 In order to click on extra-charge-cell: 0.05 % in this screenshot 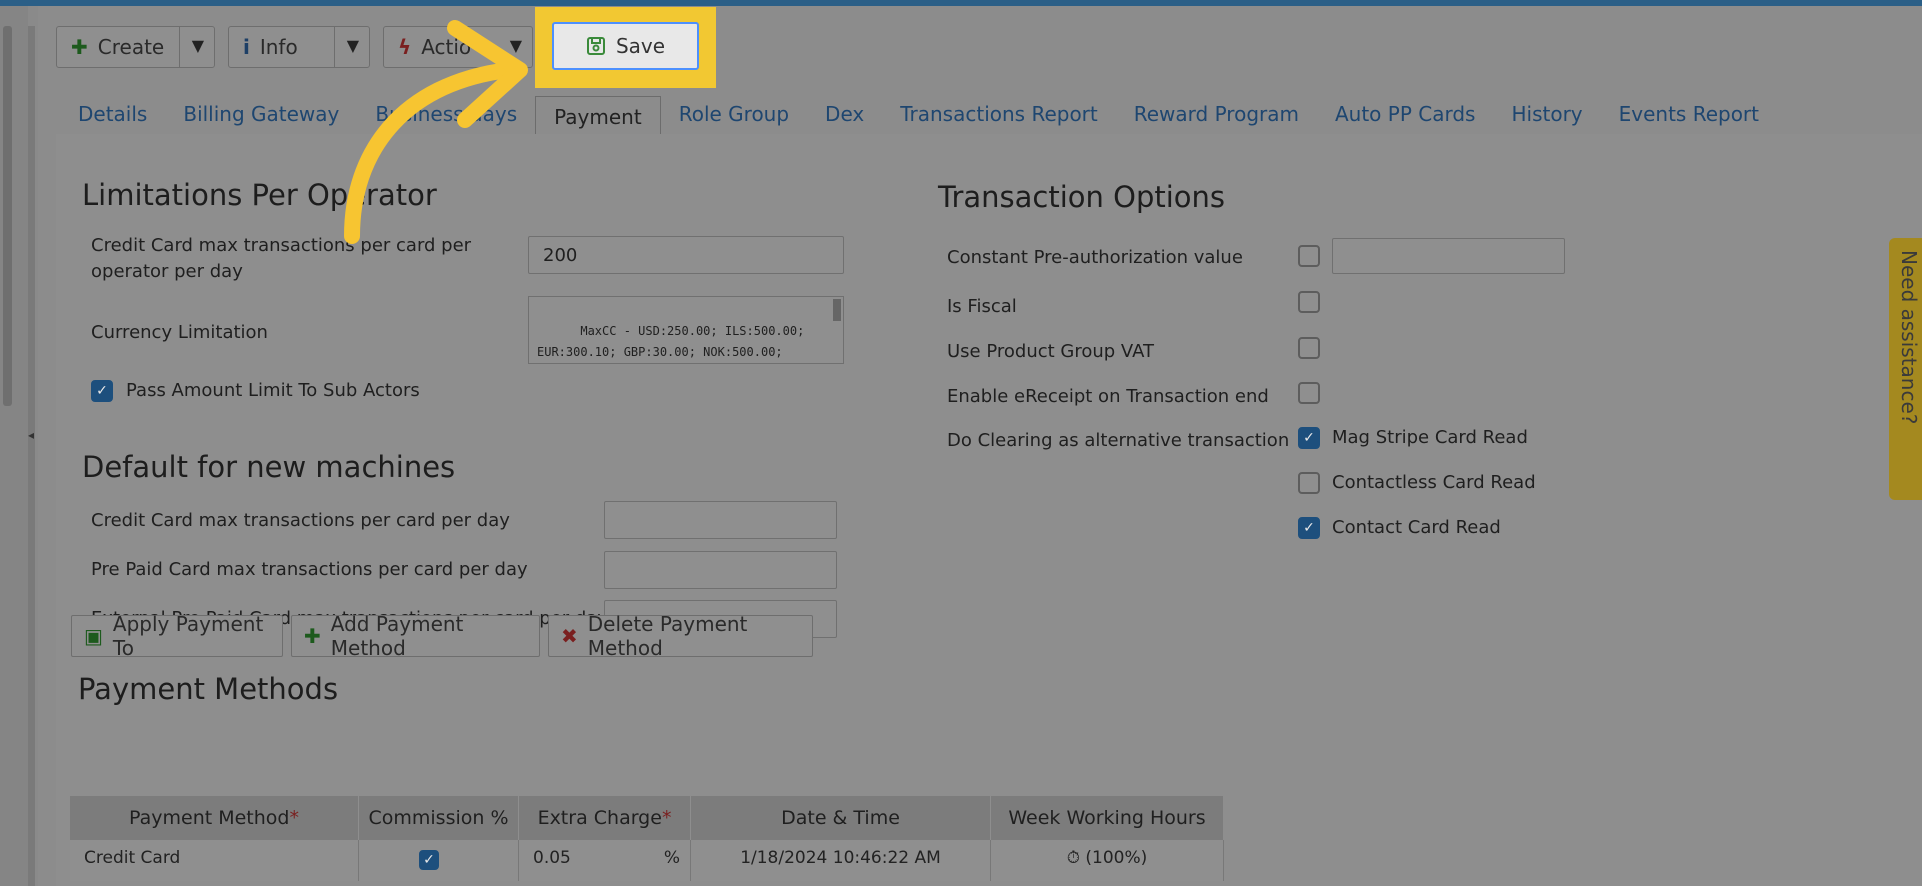, I will do `click(605, 860)`.